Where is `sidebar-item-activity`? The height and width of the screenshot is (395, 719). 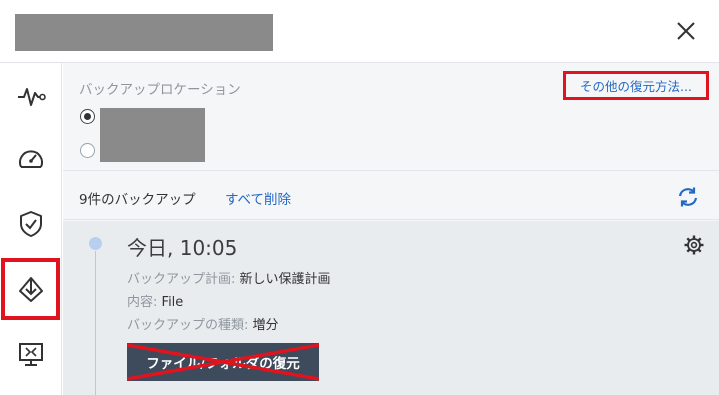
sidebar-item-activity is located at coordinates (31, 96).